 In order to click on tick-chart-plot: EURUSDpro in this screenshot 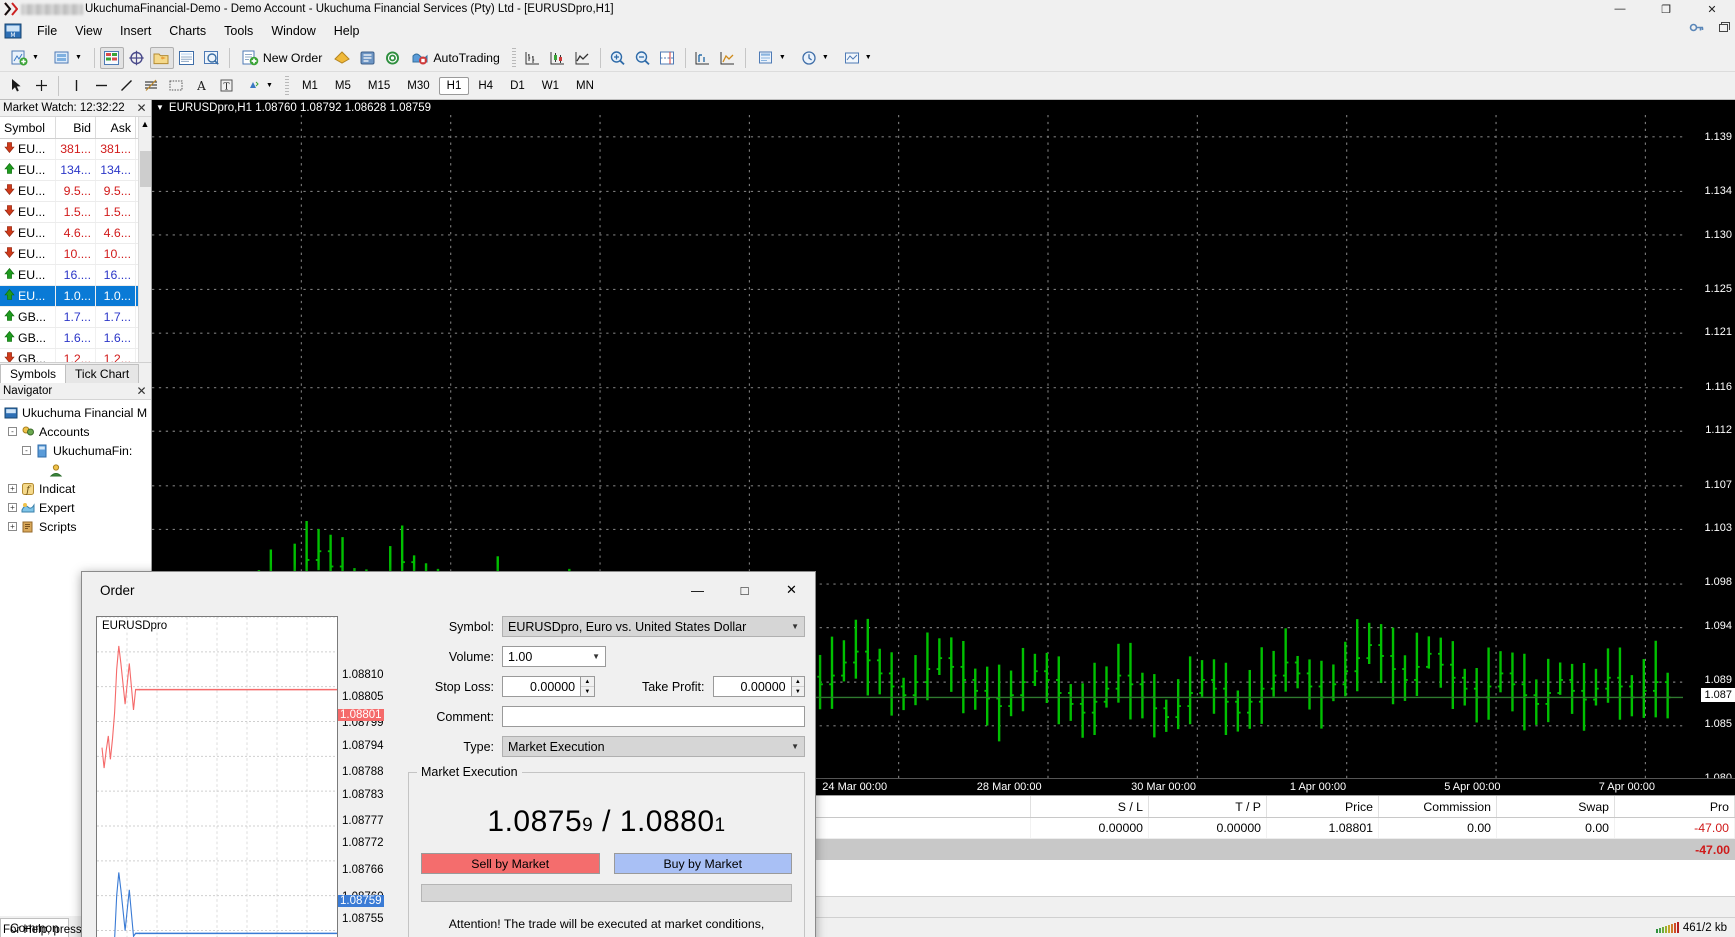, I will do `click(217, 776)`.